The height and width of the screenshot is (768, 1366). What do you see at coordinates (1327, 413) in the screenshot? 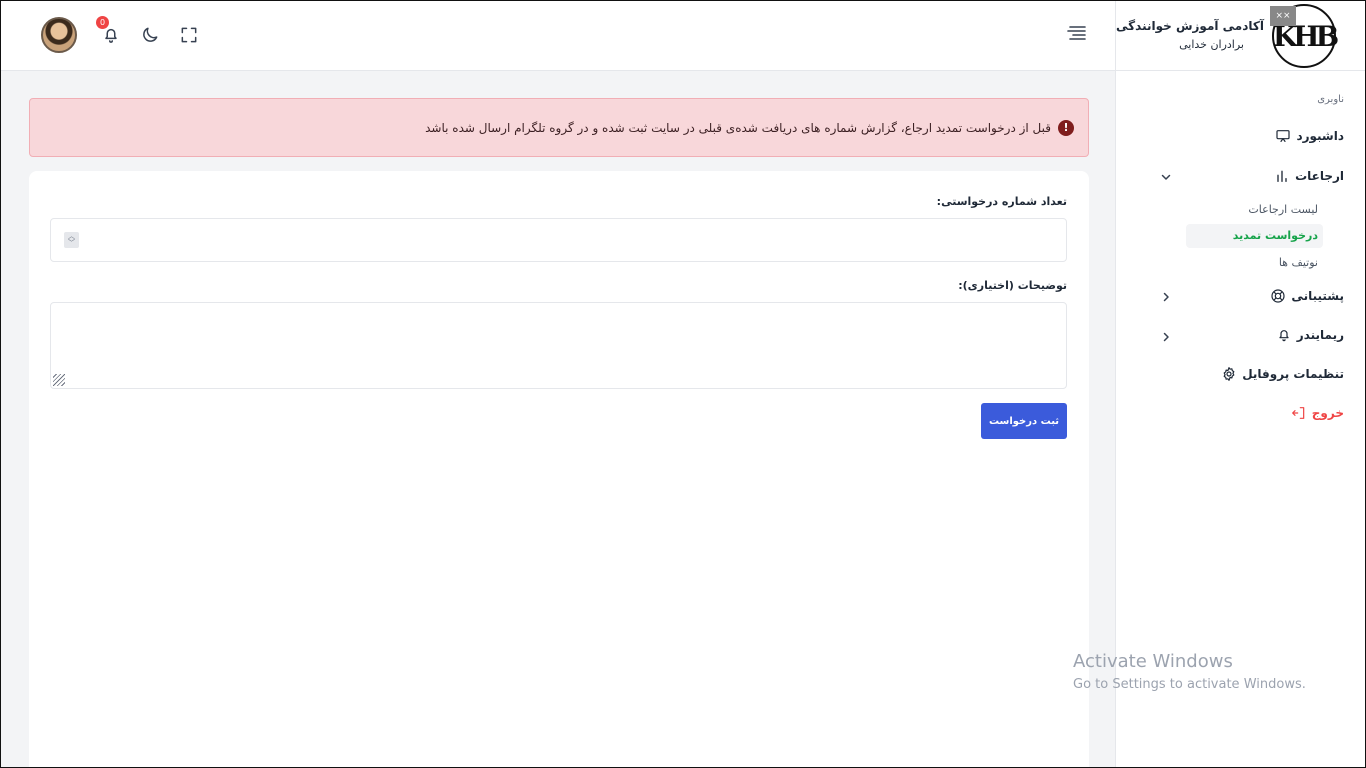
I see `sidebar-item-label: خروج` at bounding box center [1327, 413].